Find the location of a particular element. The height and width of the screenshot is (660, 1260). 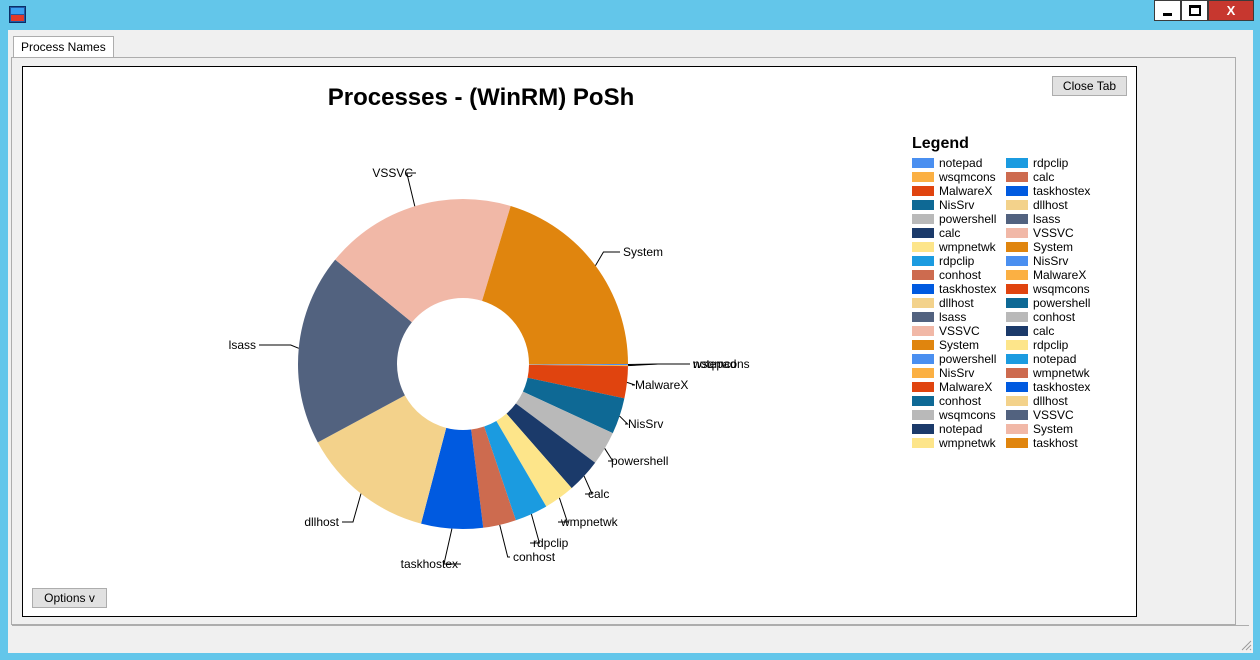

slice-label: wsqmcons is located at coordinates (721, 364).